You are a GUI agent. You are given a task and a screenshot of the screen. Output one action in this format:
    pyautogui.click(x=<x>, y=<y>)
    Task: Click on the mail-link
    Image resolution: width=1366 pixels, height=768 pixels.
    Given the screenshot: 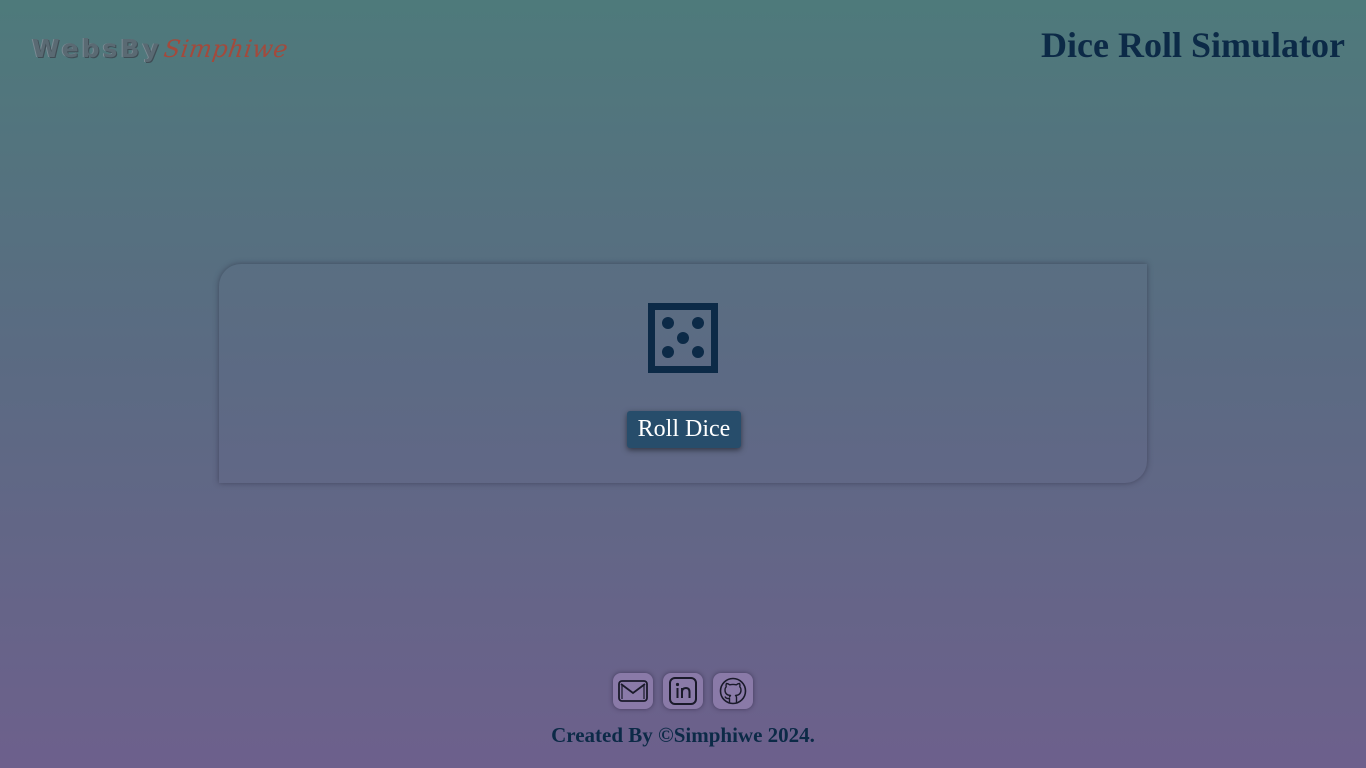 What is the action you would take?
    pyautogui.click(x=633, y=691)
    